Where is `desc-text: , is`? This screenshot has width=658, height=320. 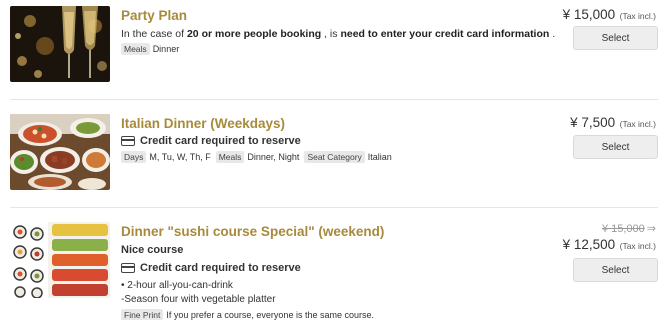
desc-text: , is is located at coordinates (331, 34).